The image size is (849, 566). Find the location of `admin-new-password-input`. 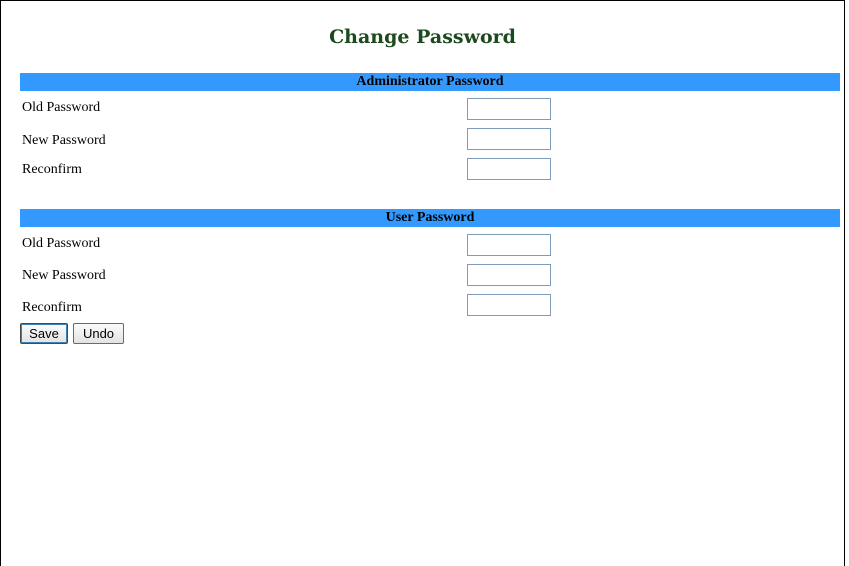

admin-new-password-input is located at coordinates (509, 139).